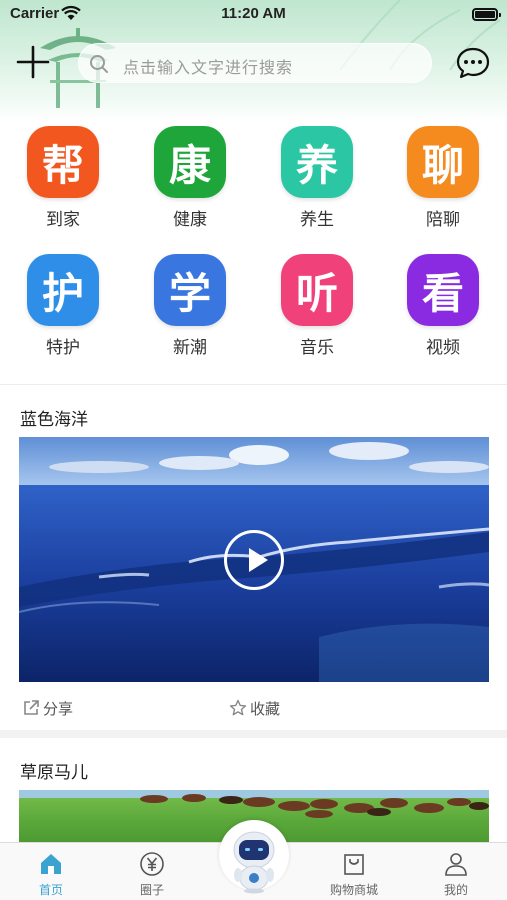 Image resolution: width=507 pixels, height=900 pixels. Describe the element at coordinates (208, 67) in the screenshot. I see `search-placeholder: 点击输入文字进行搜索` at that location.